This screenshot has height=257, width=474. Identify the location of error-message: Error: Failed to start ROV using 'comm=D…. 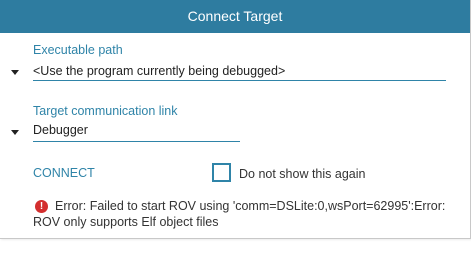
(239, 214).